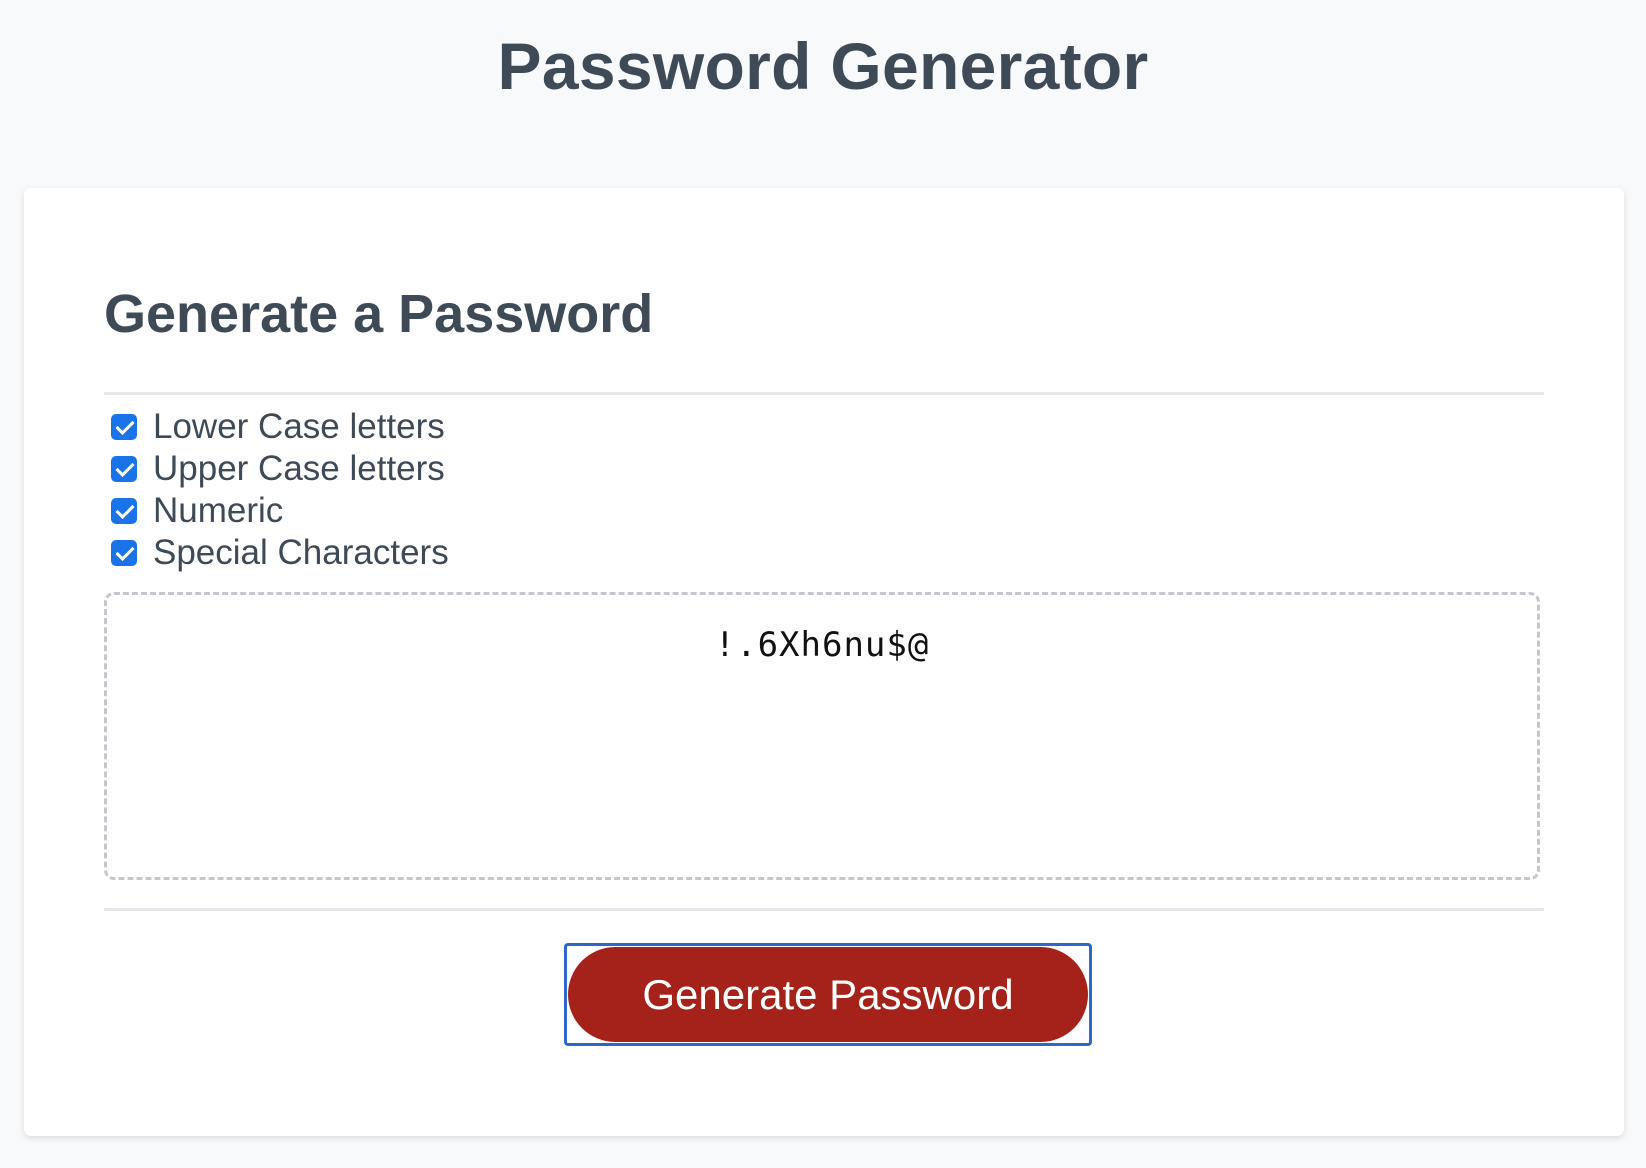  What do you see at coordinates (124, 553) in the screenshot?
I see `special-checkbox` at bounding box center [124, 553].